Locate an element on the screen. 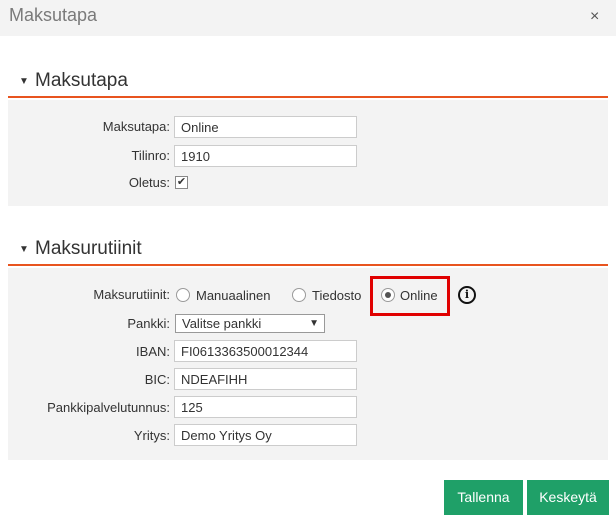 Image resolution: width=616 pixels, height=521 pixels. maksutapa-input is located at coordinates (265, 127).